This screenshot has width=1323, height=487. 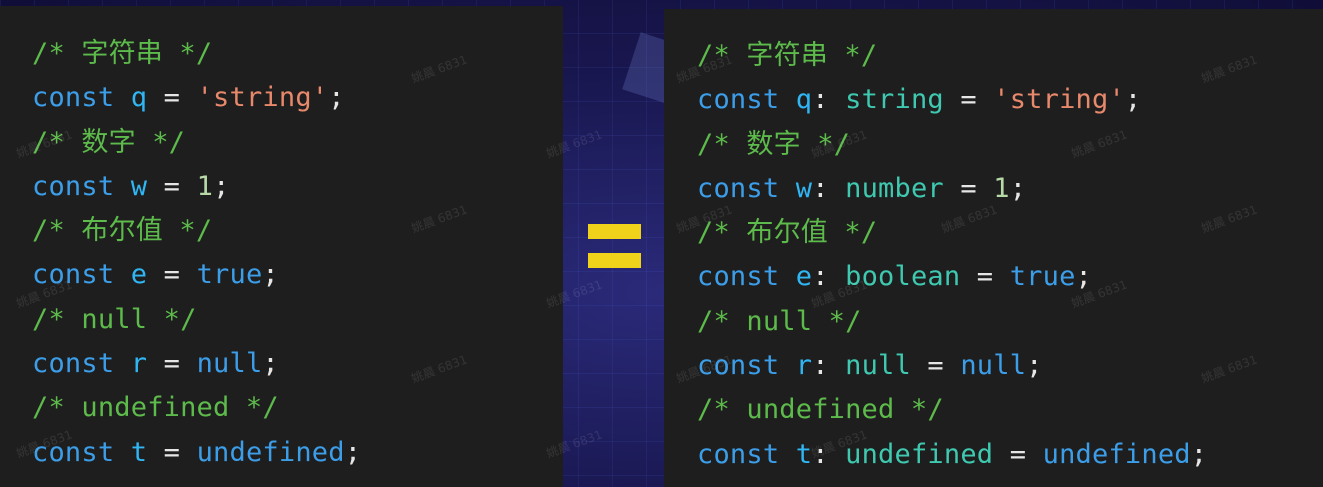 I want to click on code-line: const w: number = 1;, so click(x=952, y=189).